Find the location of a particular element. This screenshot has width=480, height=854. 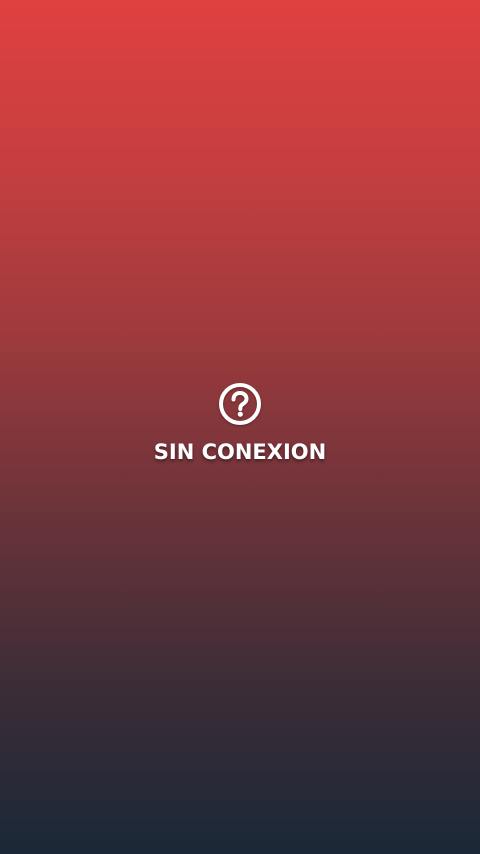

status-block: SIN CONEXION is located at coordinates (240, 422).